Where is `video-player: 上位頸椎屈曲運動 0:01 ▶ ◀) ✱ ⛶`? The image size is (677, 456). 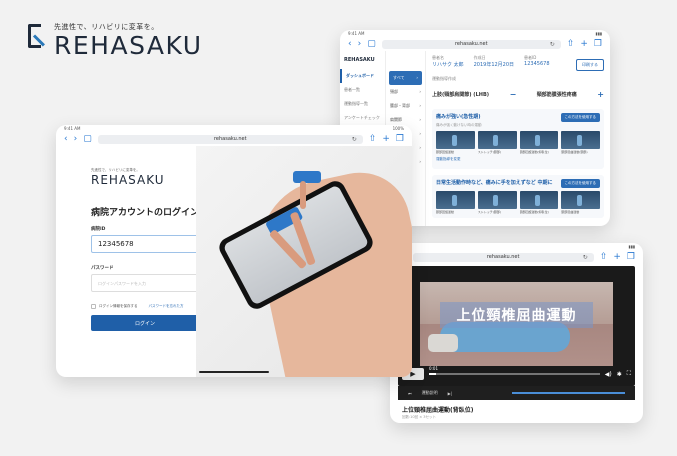
video-player: 上位頸椎屈曲運動 0:01 ▶ ◀) ✱ ⛶ is located at coordinates (516, 326).